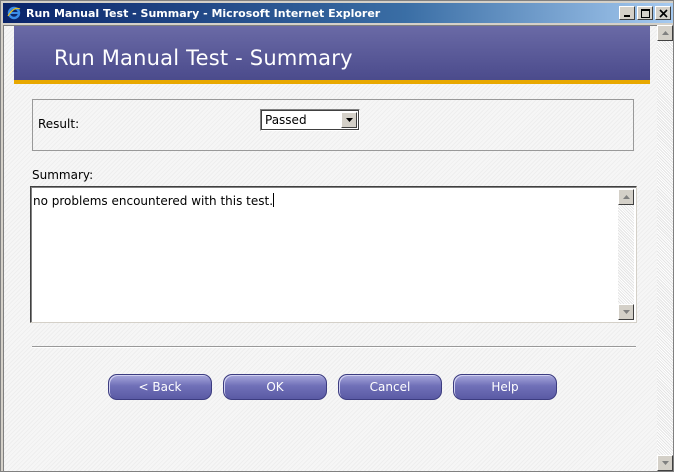 The height and width of the screenshot is (472, 674). What do you see at coordinates (14, 13) in the screenshot?
I see `ie-icon` at bounding box center [14, 13].